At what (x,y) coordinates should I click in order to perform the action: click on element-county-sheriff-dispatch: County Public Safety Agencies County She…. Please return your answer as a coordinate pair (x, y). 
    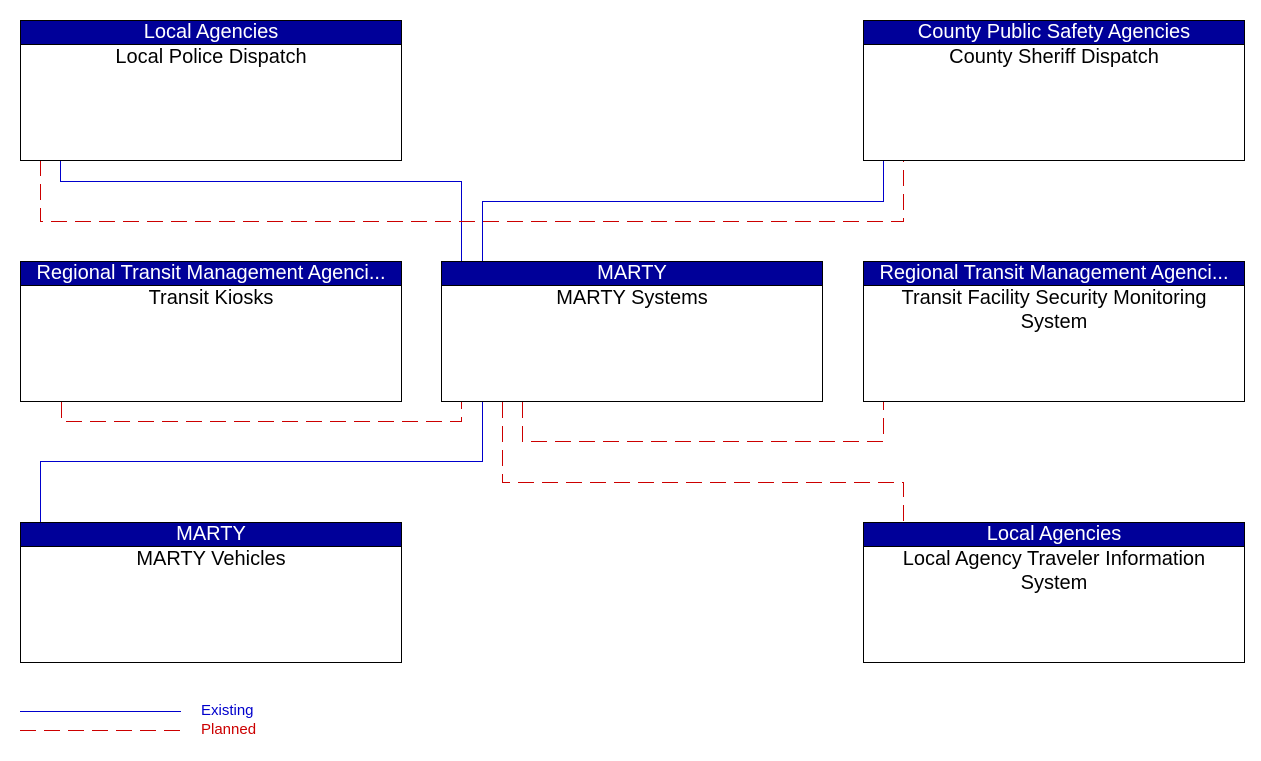
    Looking at the image, I should click on (1054, 90).